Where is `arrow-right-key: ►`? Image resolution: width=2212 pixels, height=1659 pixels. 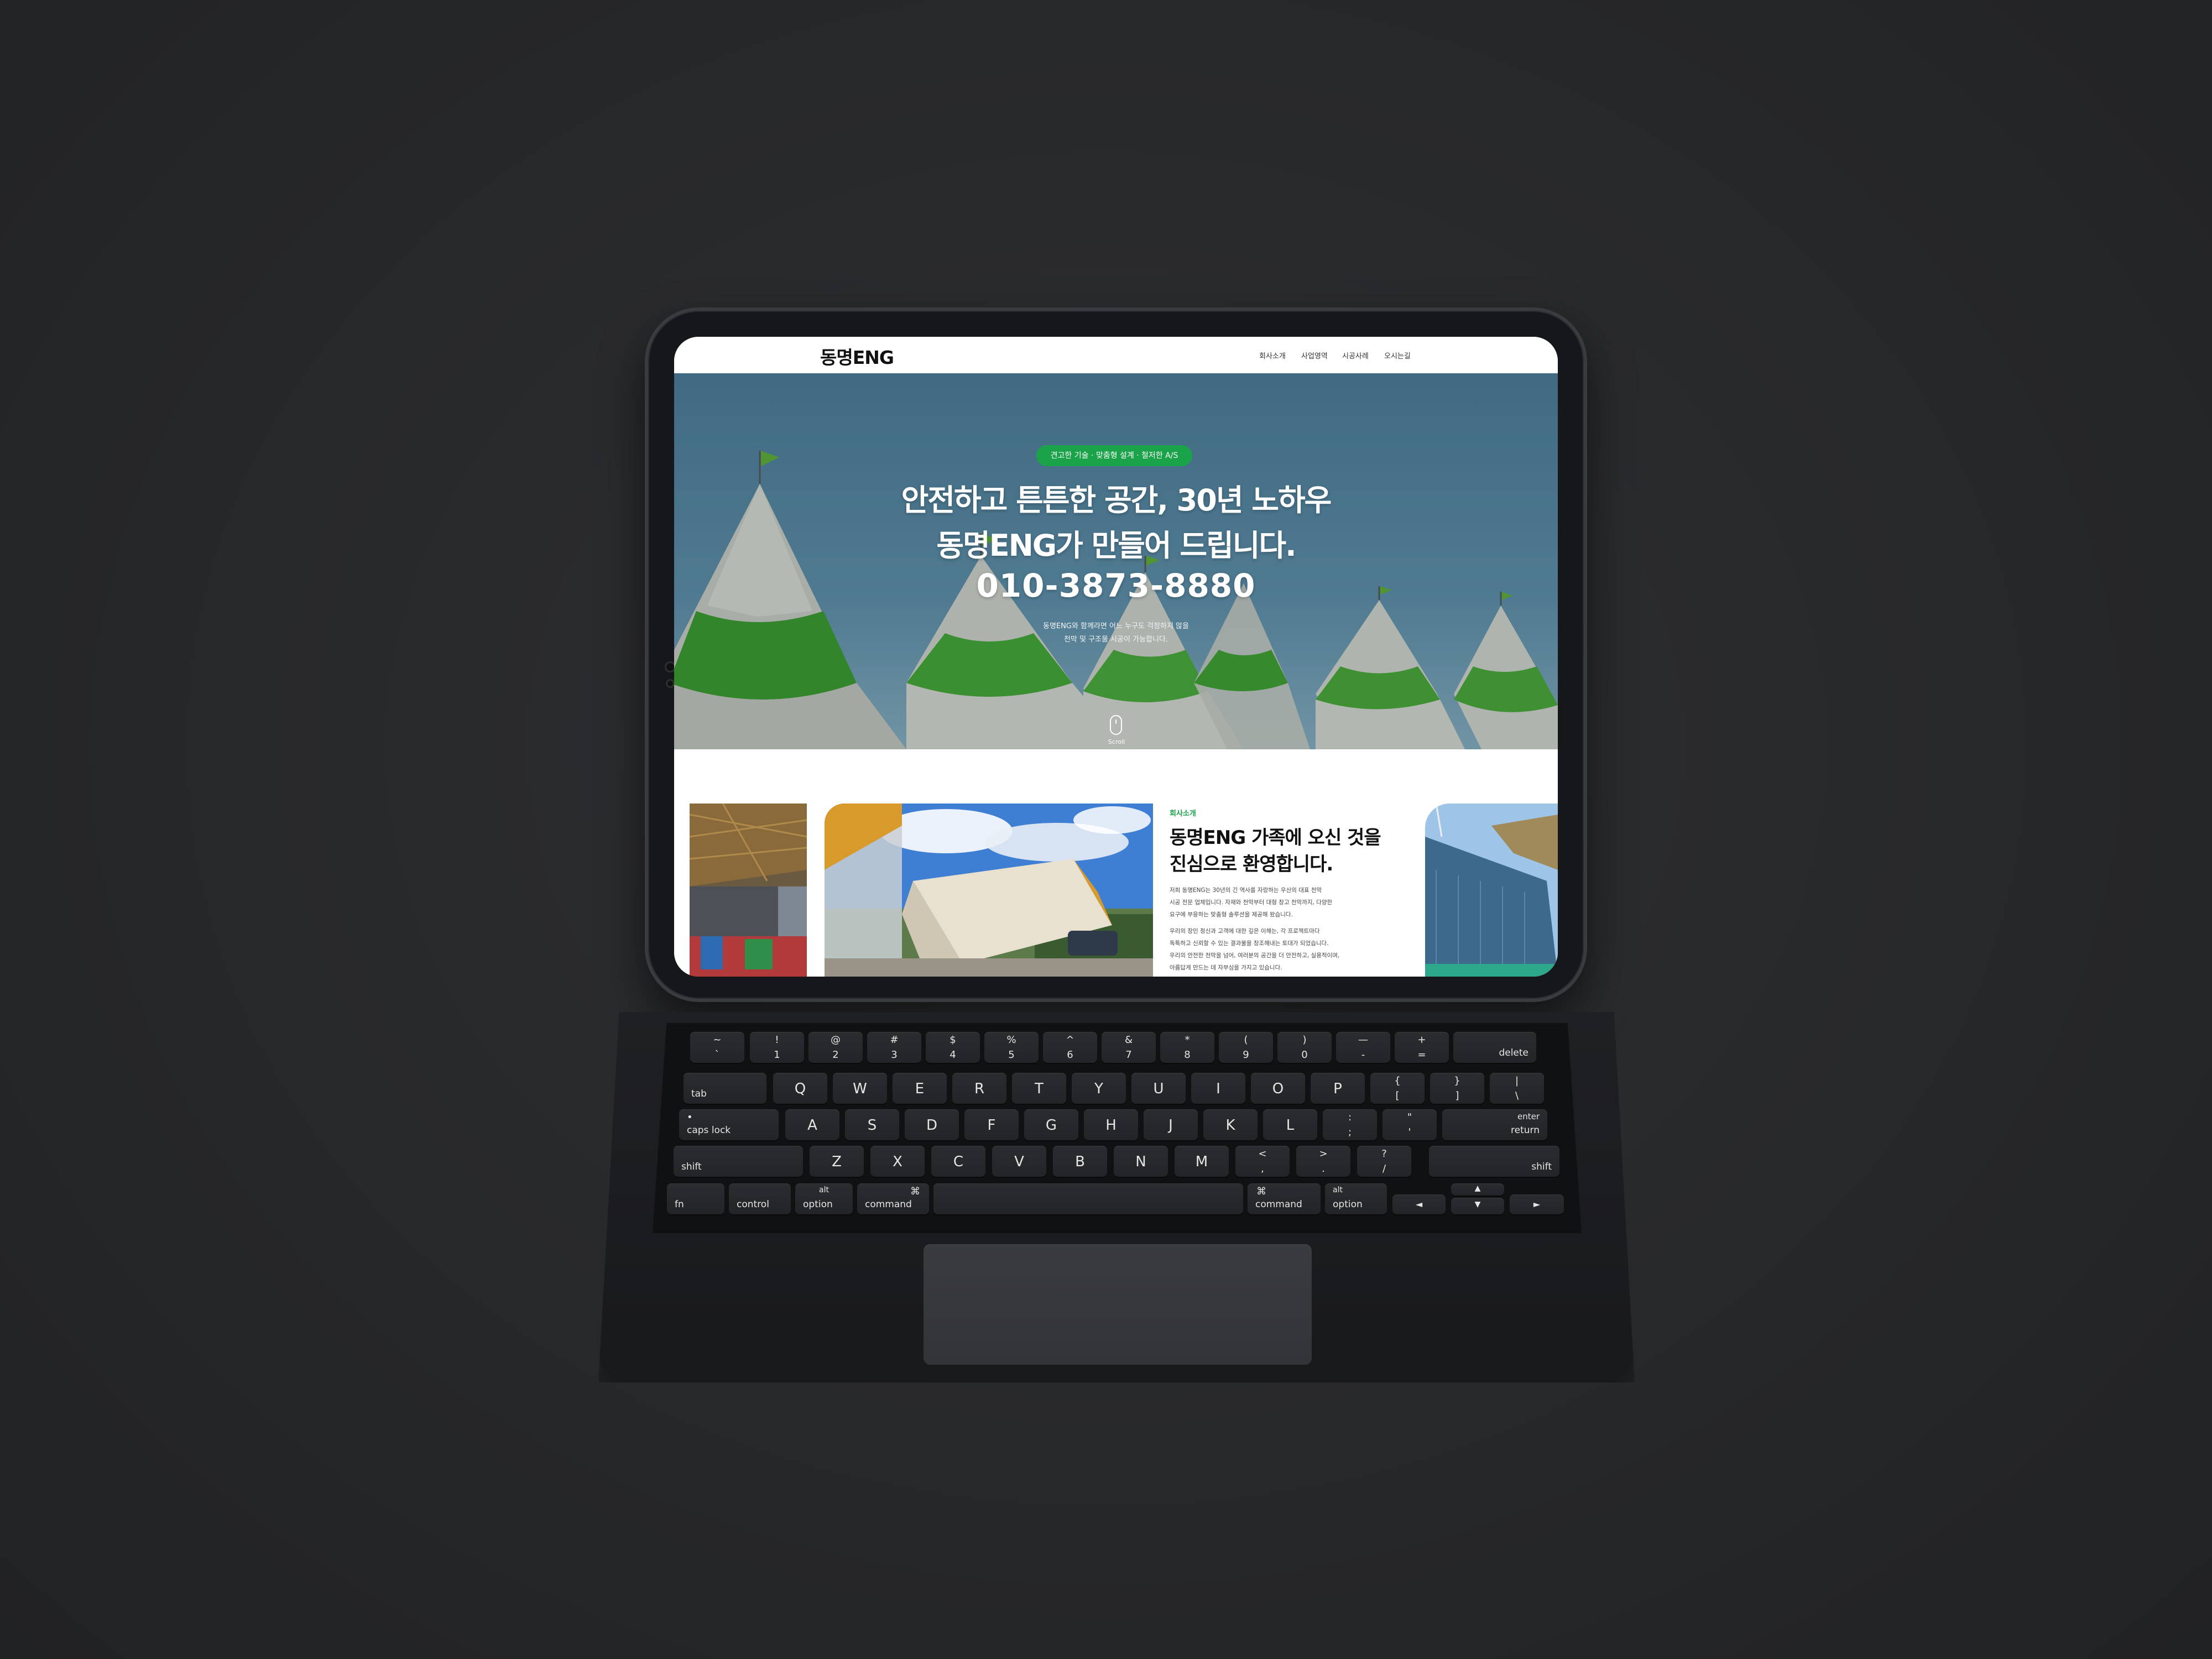
arrow-right-key: ► is located at coordinates (1537, 1204).